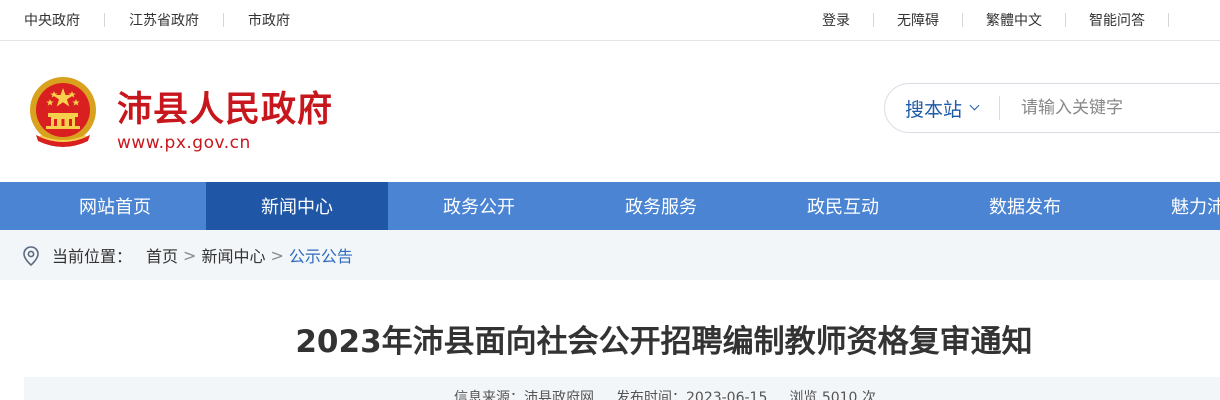 This screenshot has width=1220, height=400. I want to click on nav-item-news-center: 新闻中心, so click(297, 206).